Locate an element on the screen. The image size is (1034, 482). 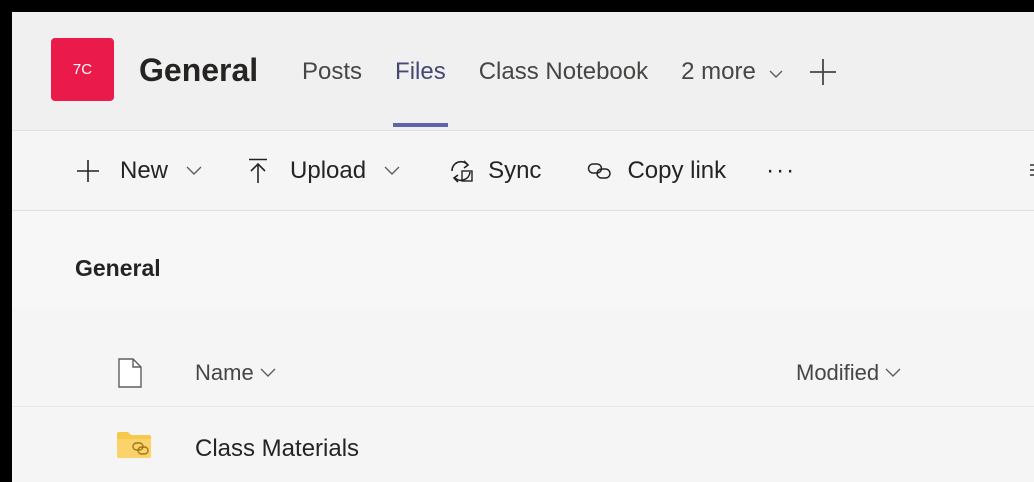
column-header-name: Name is located at coordinates (235, 373).